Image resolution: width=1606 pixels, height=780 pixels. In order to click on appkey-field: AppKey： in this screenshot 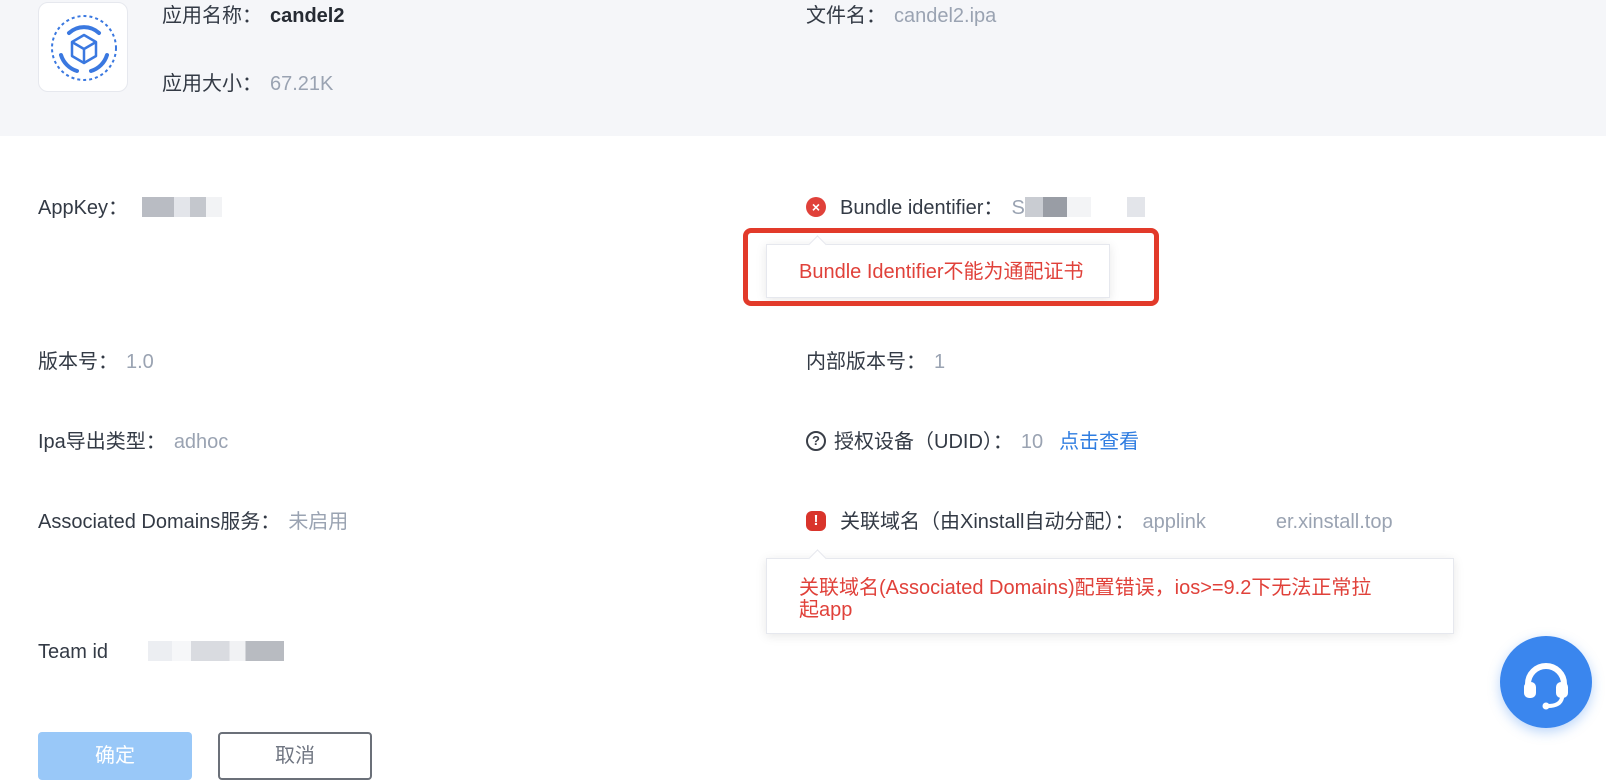, I will do `click(130, 208)`.